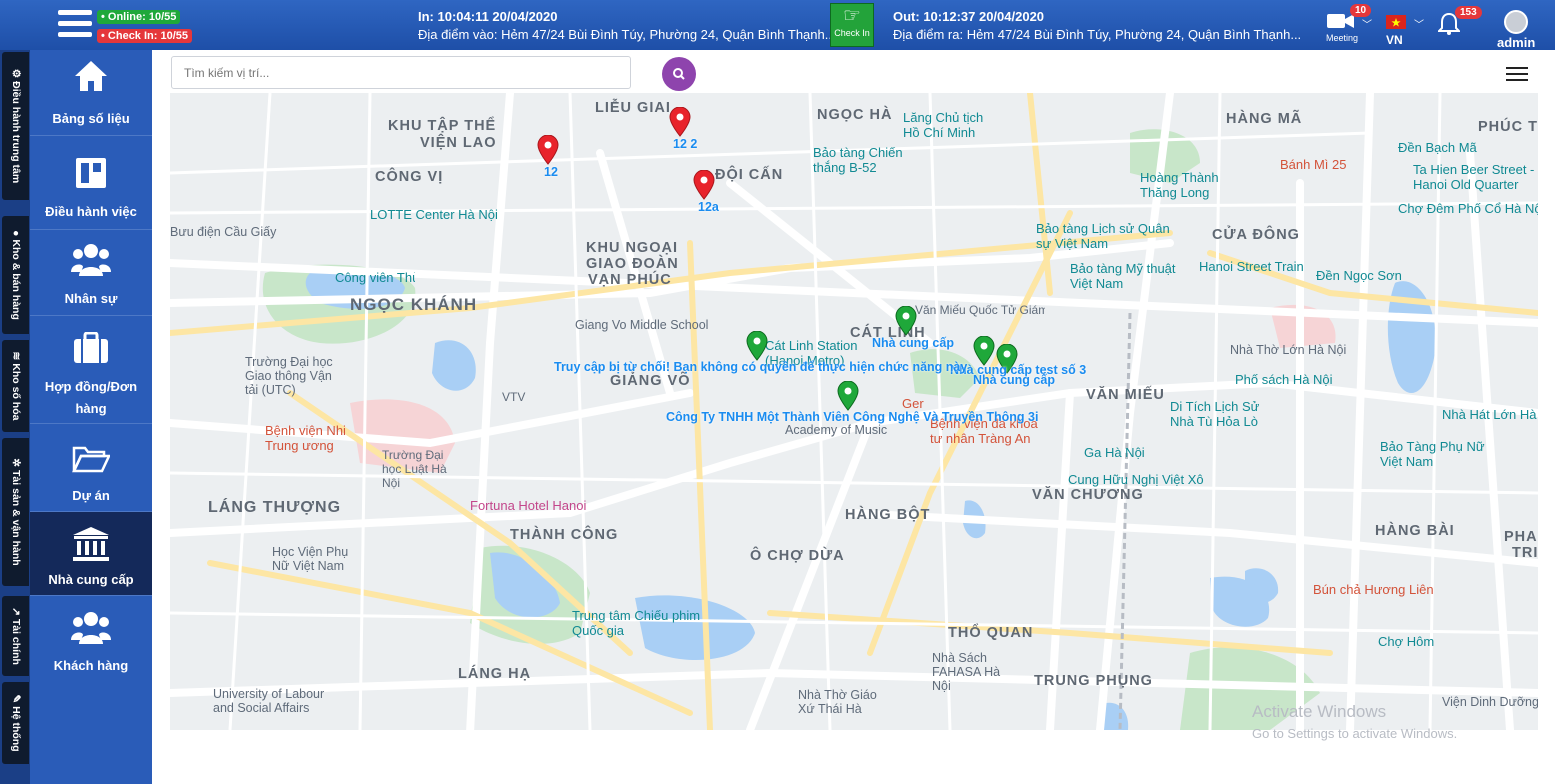 This screenshot has height=784, width=1555. Describe the element at coordinates (1288, 350) in the screenshot. I see `poi-label: Nhà Thờ Lớn Hà Nội` at that location.